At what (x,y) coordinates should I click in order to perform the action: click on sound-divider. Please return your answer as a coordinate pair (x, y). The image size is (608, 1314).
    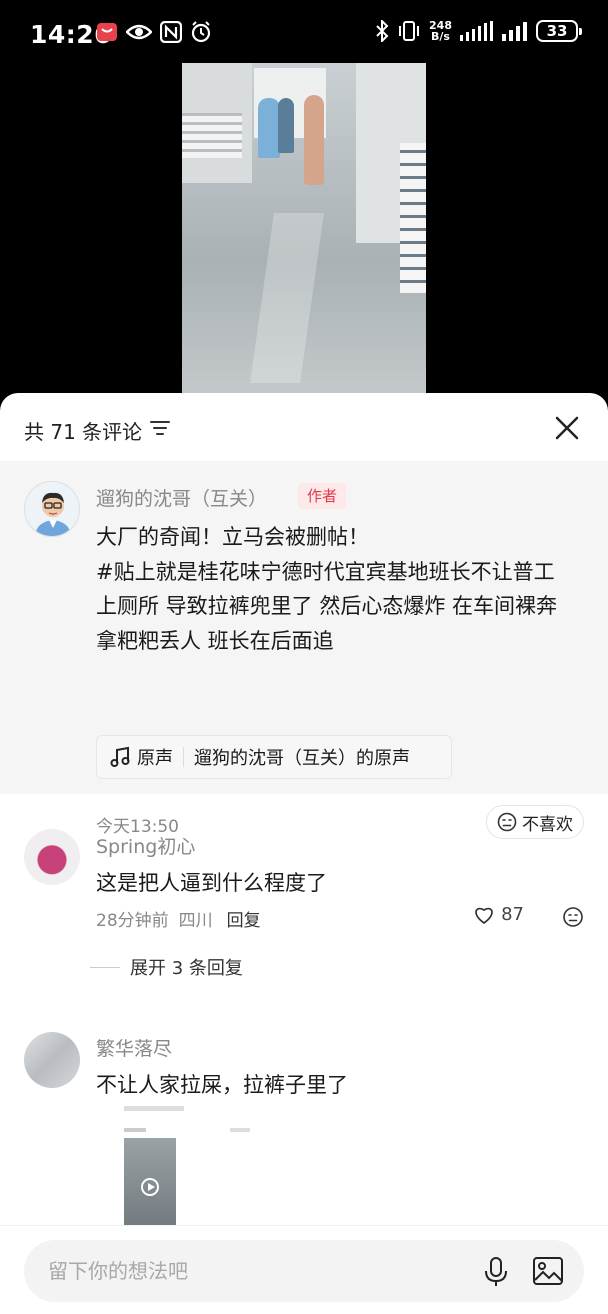
    Looking at the image, I should click on (183, 757).